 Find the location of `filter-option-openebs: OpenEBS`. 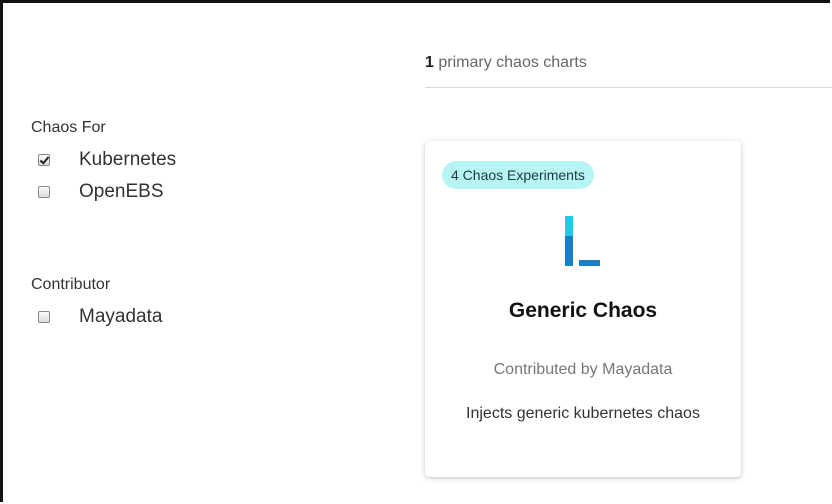

filter-option-openebs: OpenEBS is located at coordinates (103, 192).